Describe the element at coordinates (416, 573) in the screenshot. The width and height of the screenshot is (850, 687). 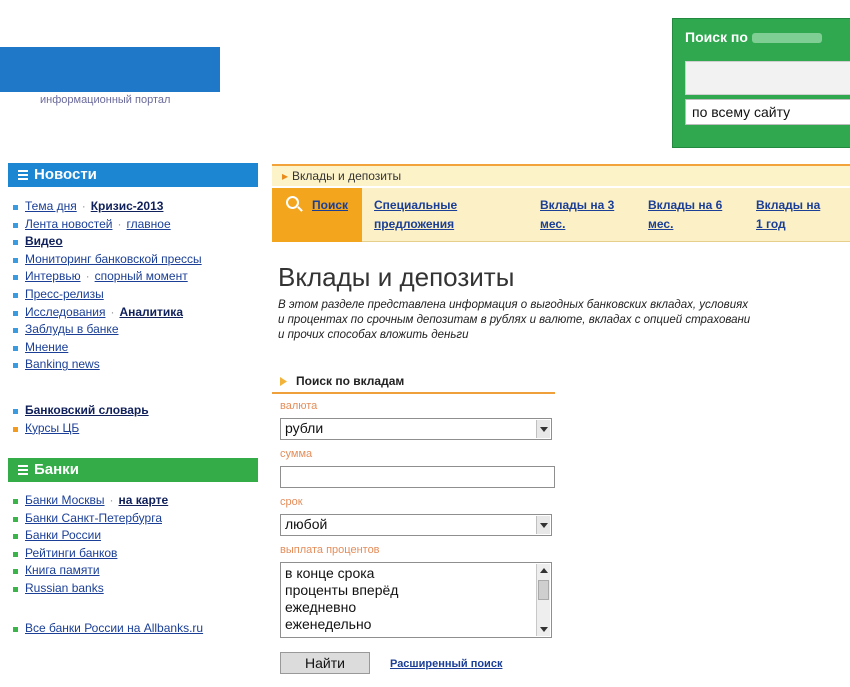
I see `payout-option: в конце срока` at that location.